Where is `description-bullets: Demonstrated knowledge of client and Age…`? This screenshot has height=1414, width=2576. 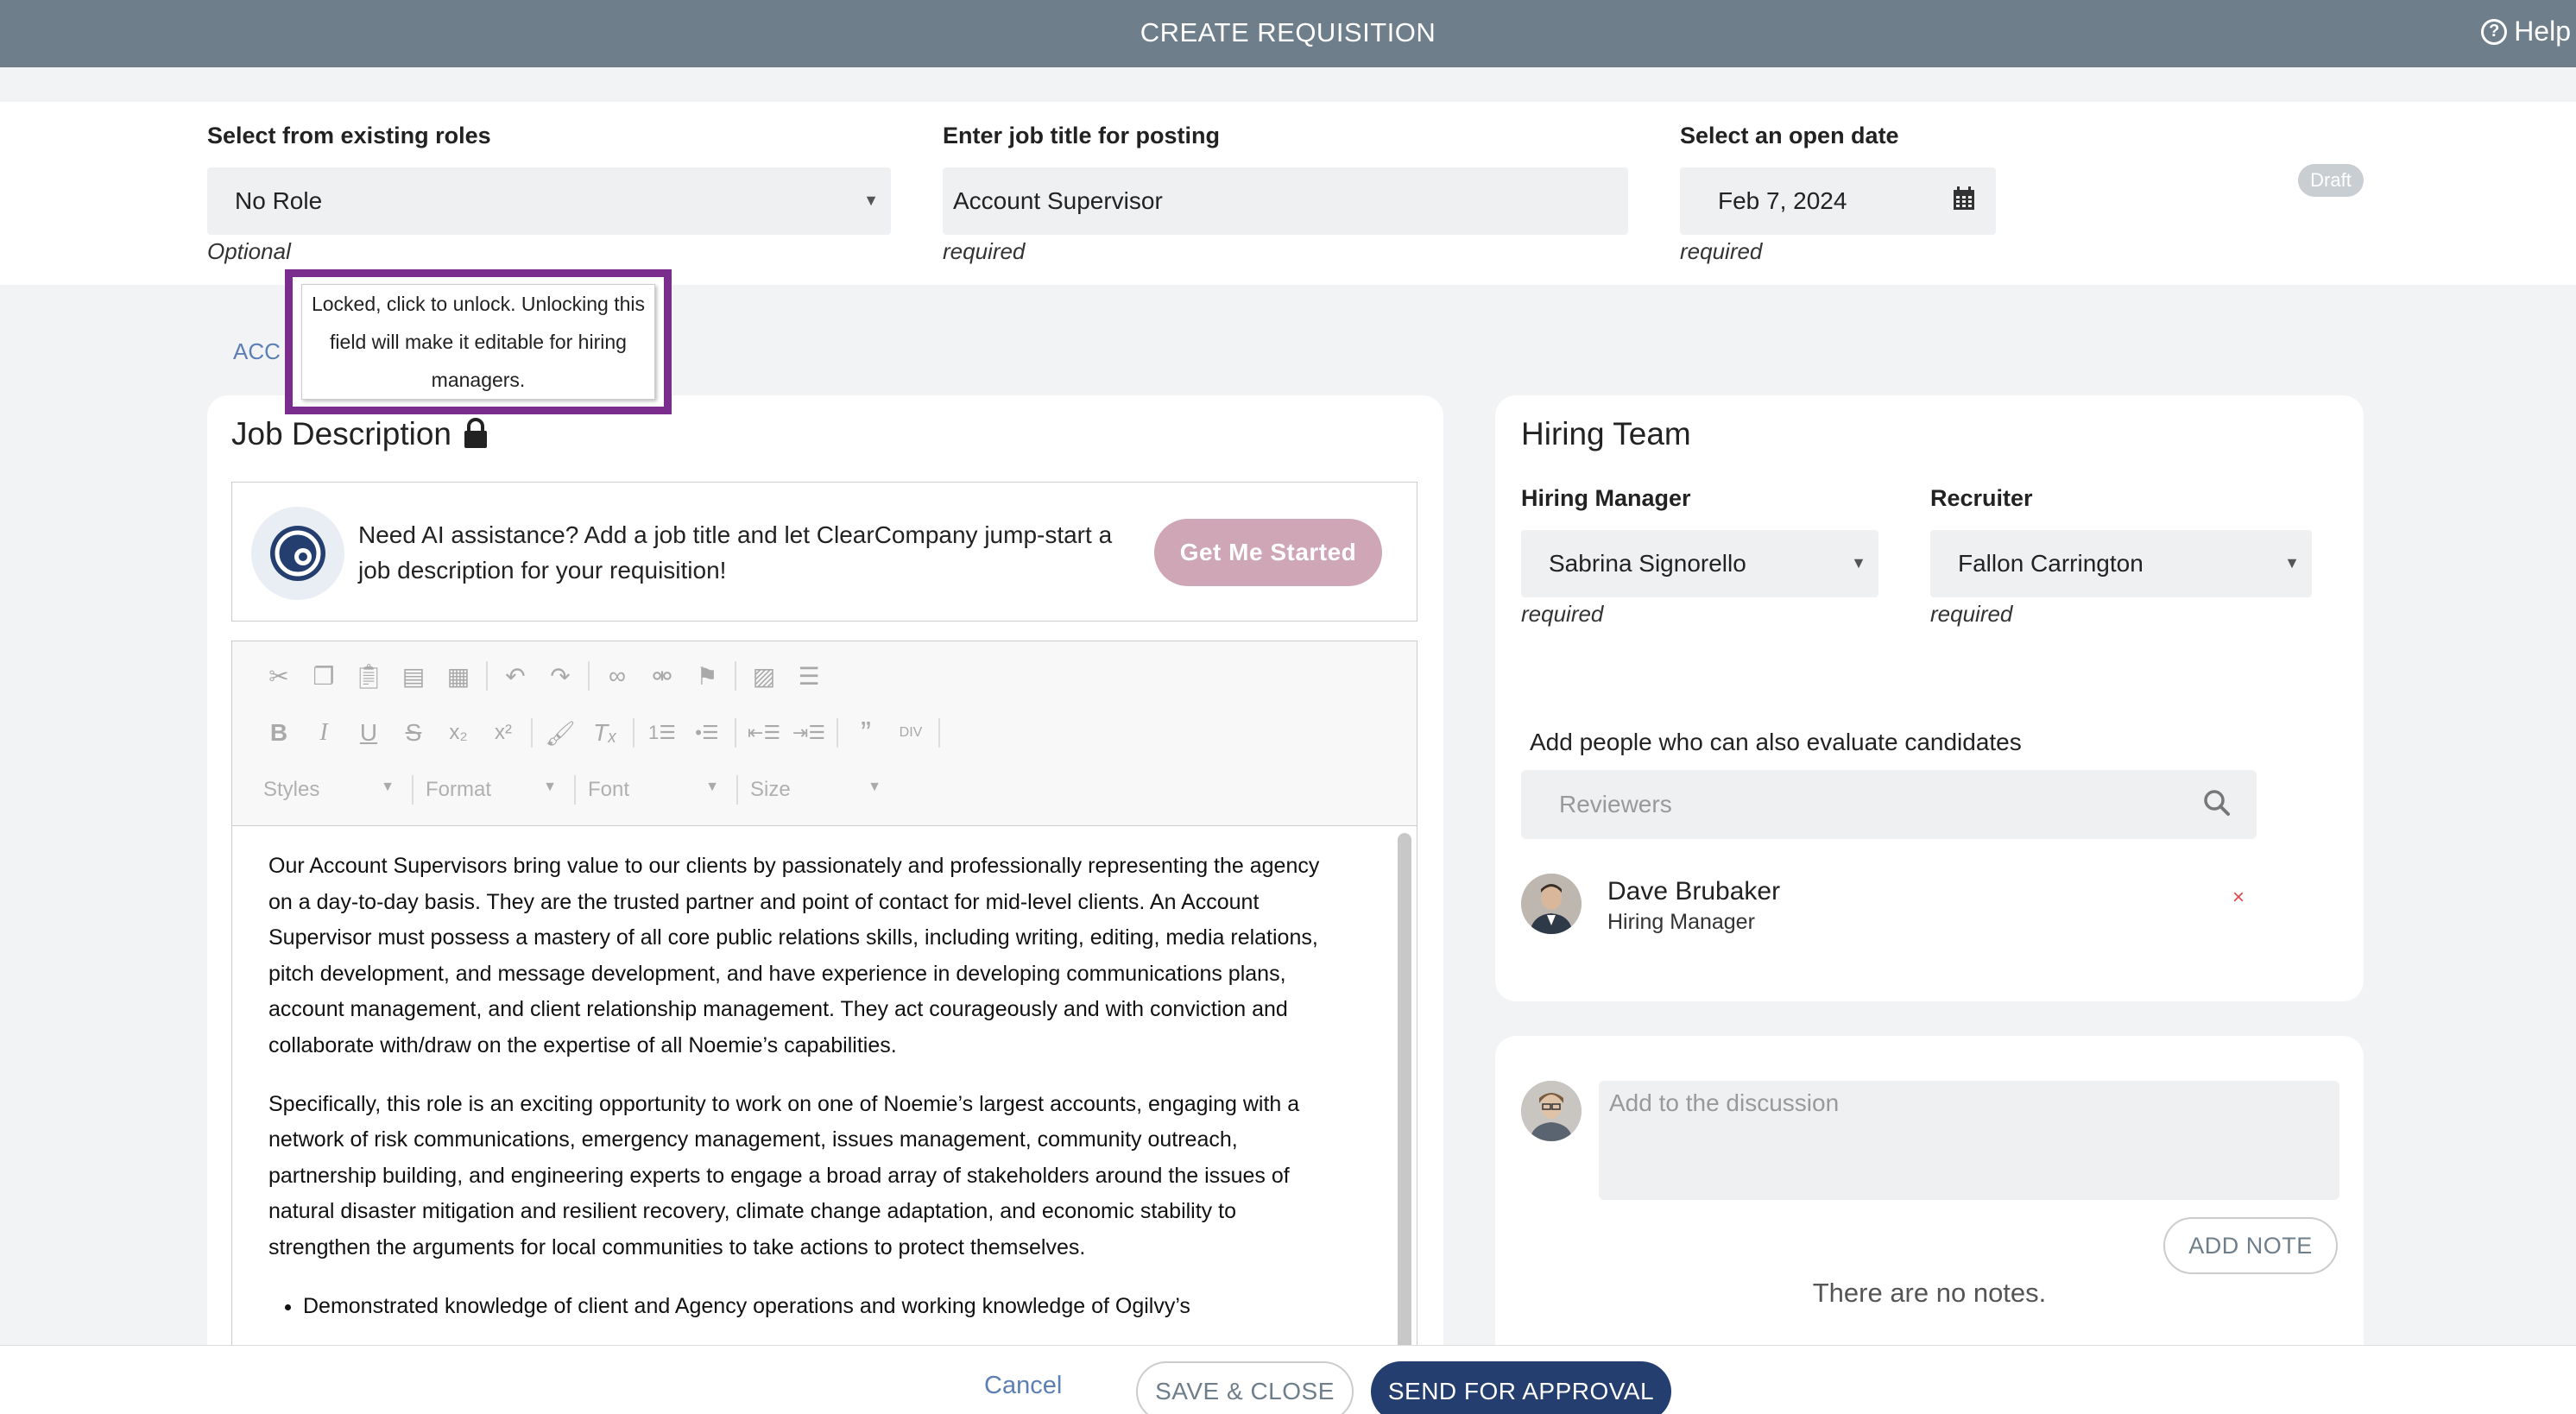
description-bullets: Demonstrated knowledge of client and Age… is located at coordinates (801, 1307).